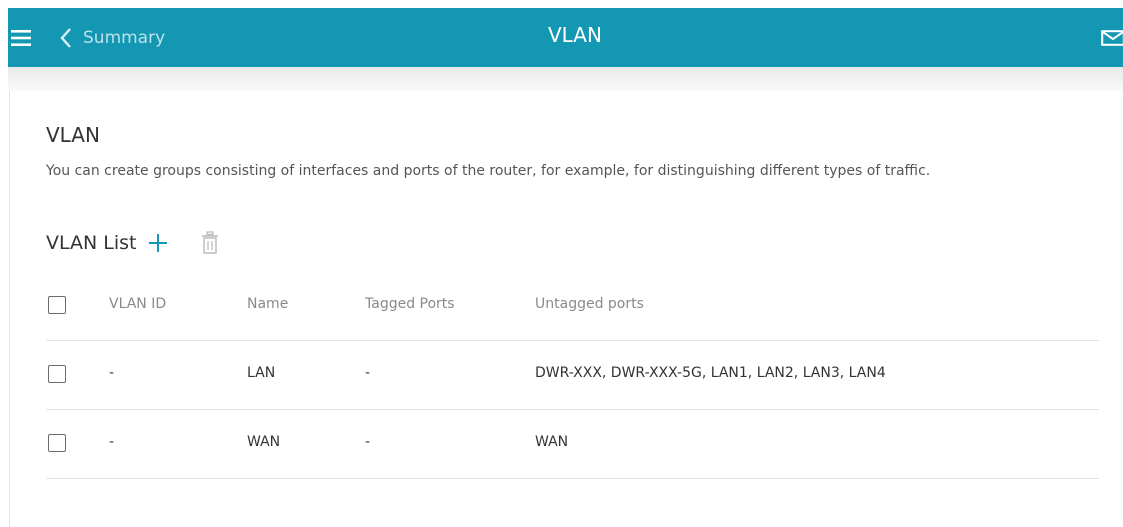  I want to click on chevron-left-icon, so click(65, 38).